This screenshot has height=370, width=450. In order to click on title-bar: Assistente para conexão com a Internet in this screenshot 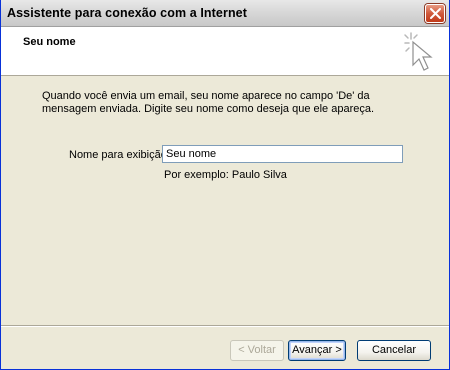, I will do `click(225, 13)`.